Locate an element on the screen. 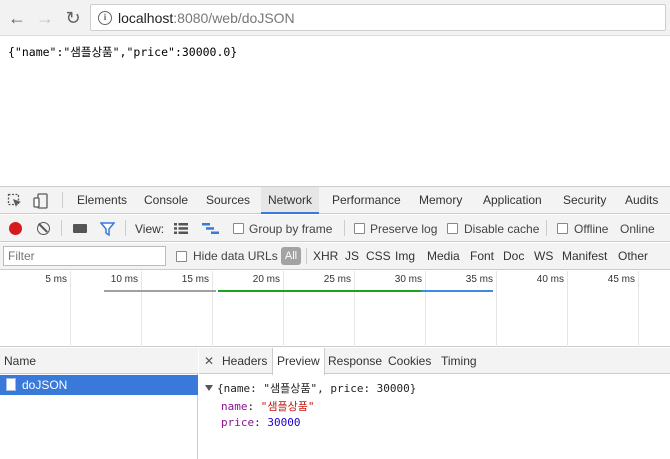 This screenshot has height=459, width=670. tab-cookies: Cookies is located at coordinates (409, 361).